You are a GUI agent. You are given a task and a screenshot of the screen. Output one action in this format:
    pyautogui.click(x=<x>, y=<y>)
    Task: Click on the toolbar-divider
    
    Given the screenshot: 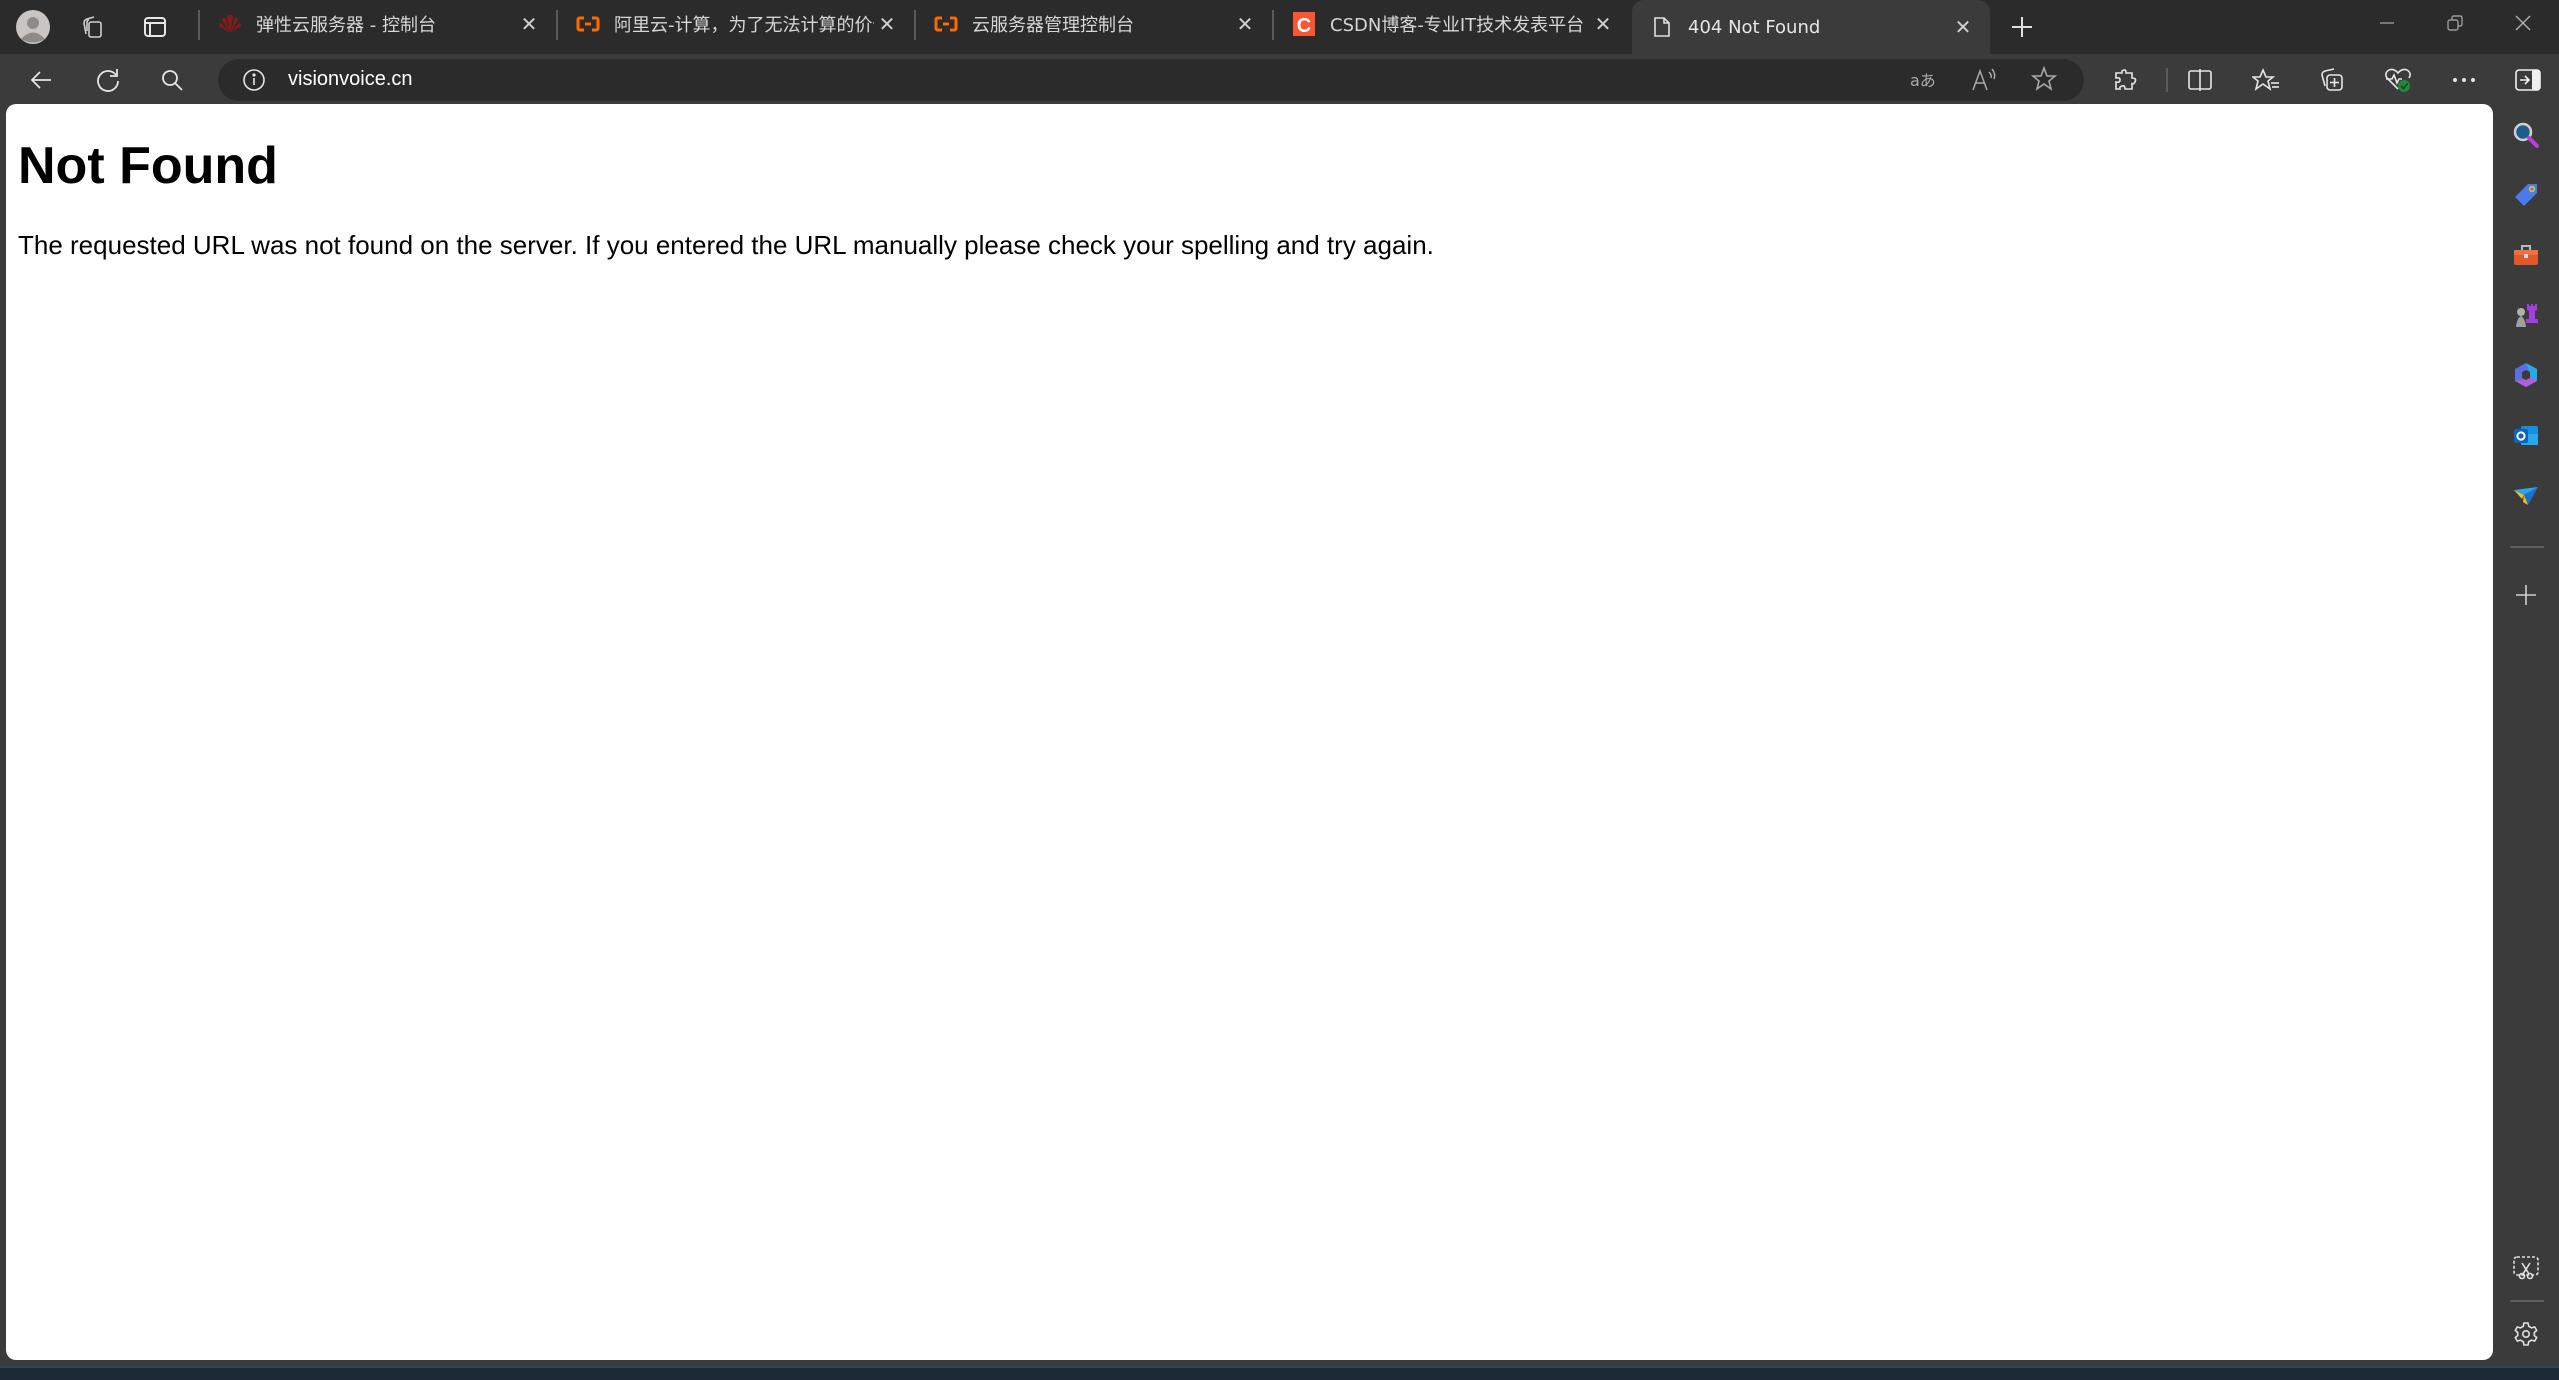 What is the action you would take?
    pyautogui.click(x=2167, y=80)
    